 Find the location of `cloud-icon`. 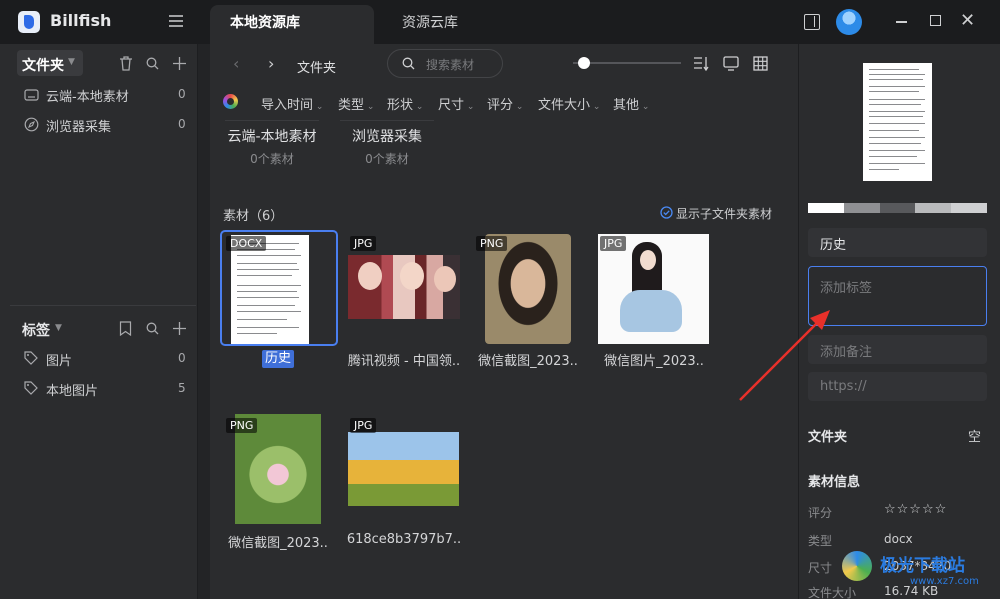

cloud-icon is located at coordinates (31, 95).